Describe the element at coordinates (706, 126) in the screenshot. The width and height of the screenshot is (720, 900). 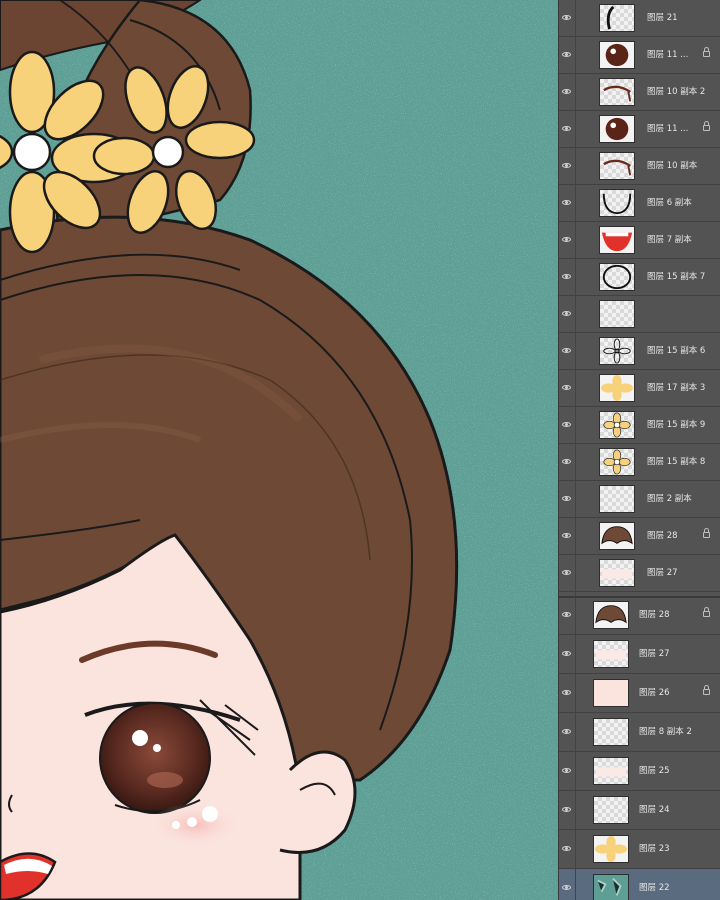
I see `lock-icon` at that location.